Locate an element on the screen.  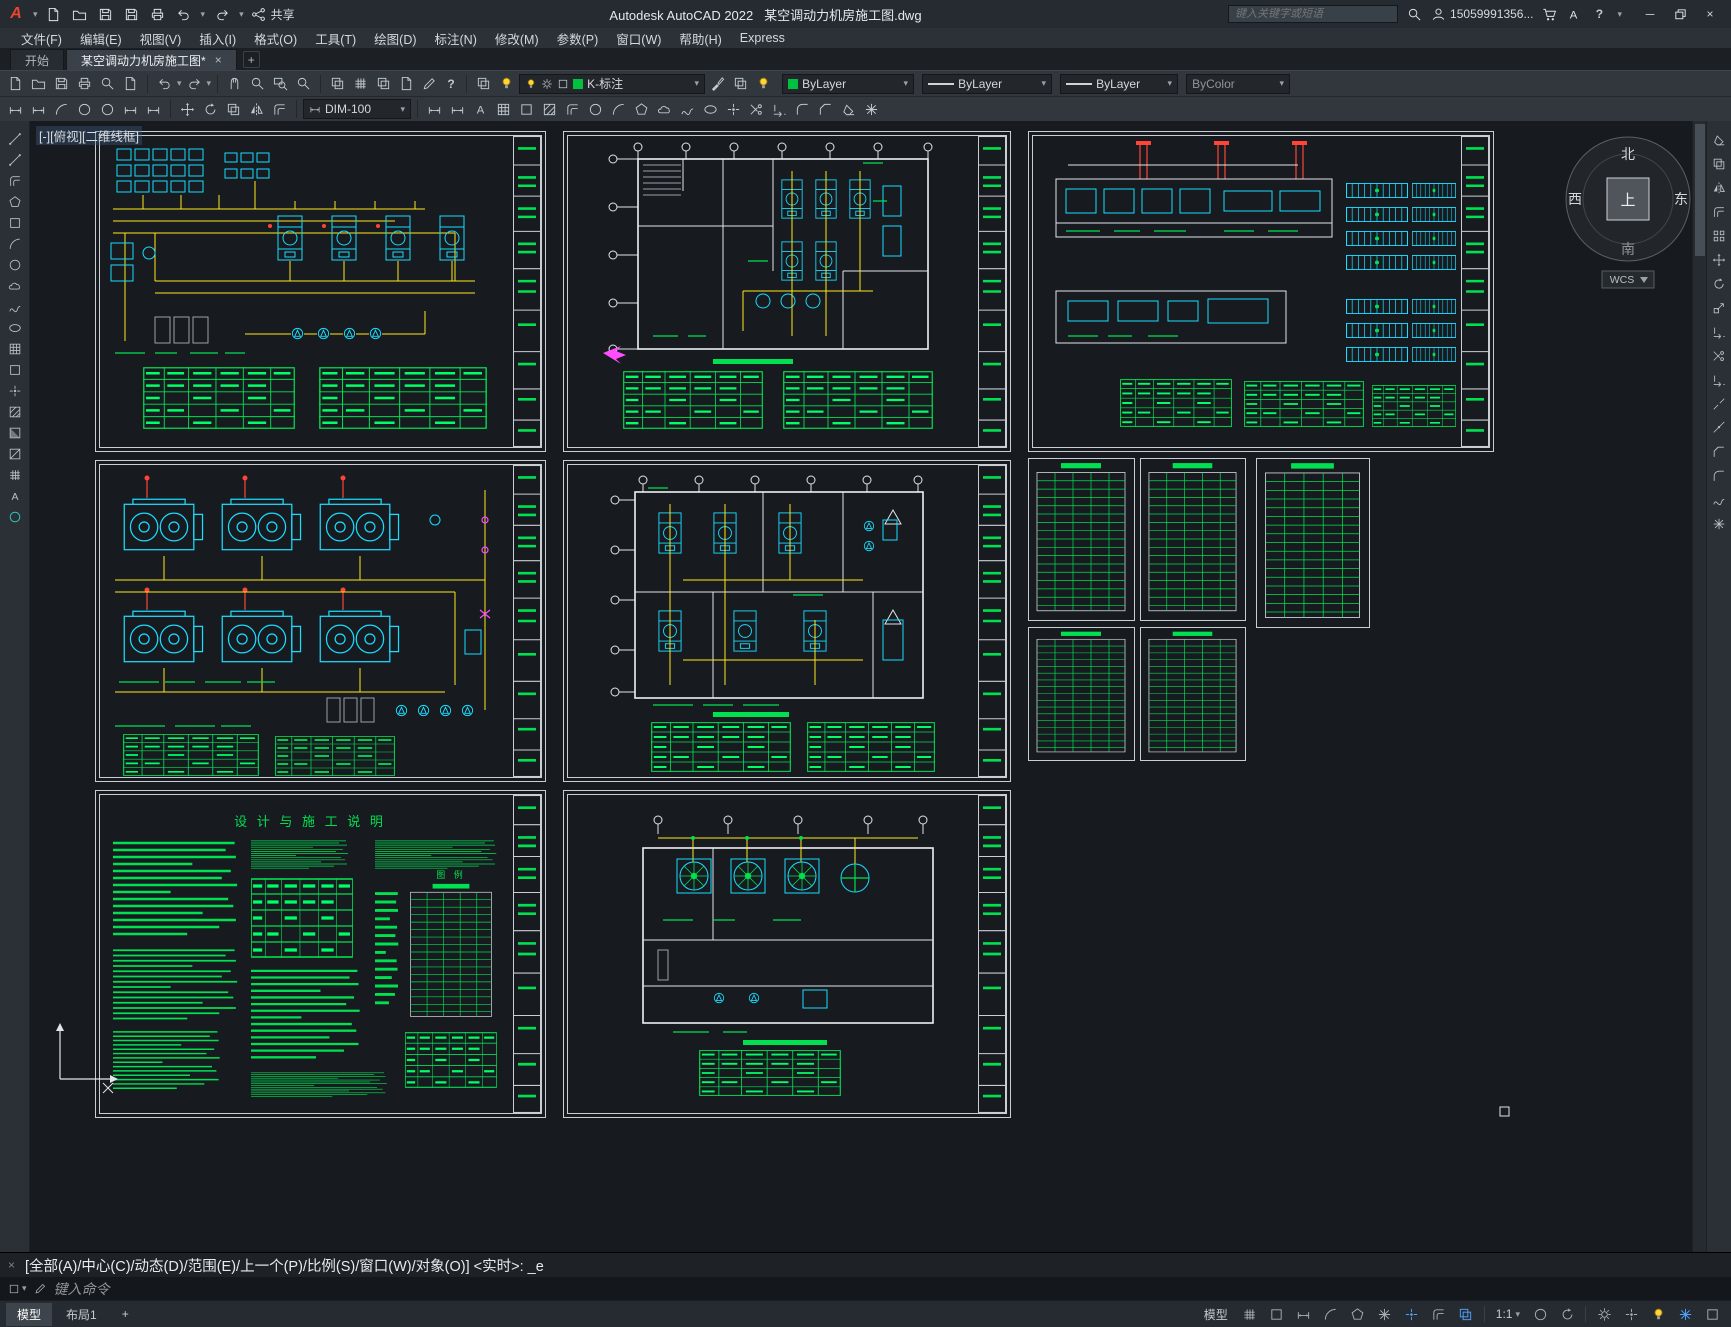
toolbar-help-button: ? is located at coordinates (451, 84).